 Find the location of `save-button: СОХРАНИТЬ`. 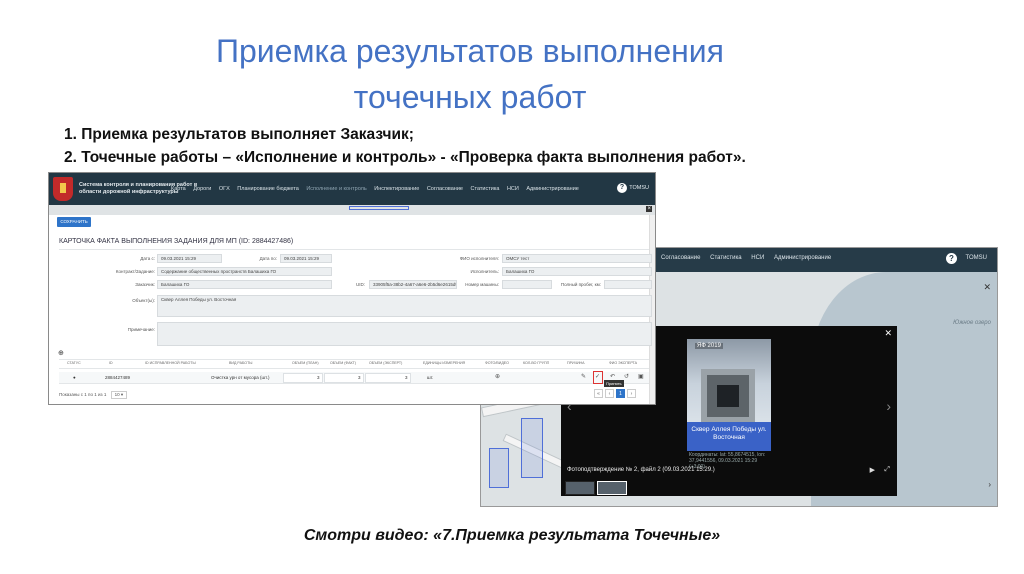

save-button: СОХРАНИТЬ is located at coordinates (74, 222).